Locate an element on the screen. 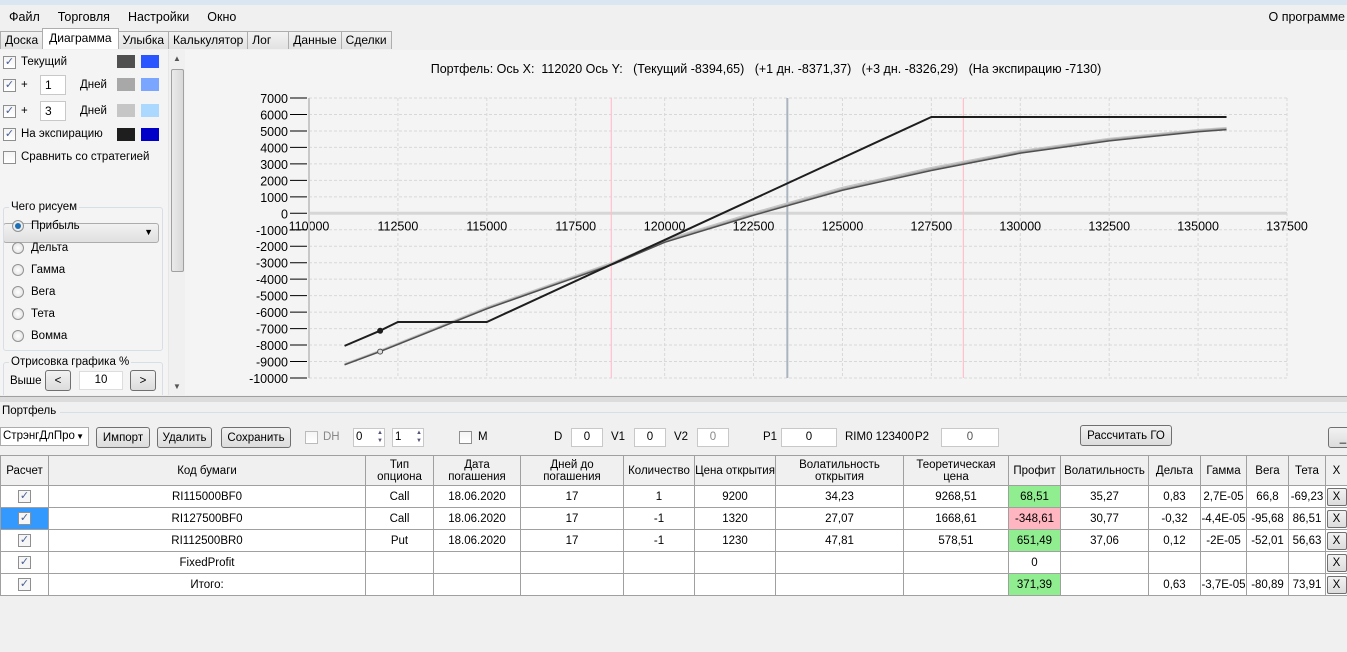  left-panel-scrollbar: ▲ ▼ is located at coordinates (176, 222).